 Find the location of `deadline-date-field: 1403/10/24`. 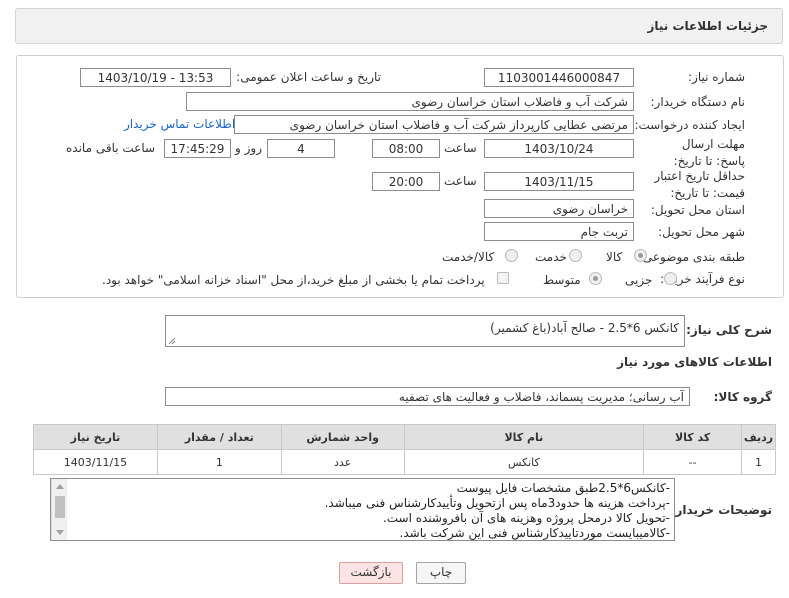

deadline-date-field: 1403/10/24 is located at coordinates (559, 148).